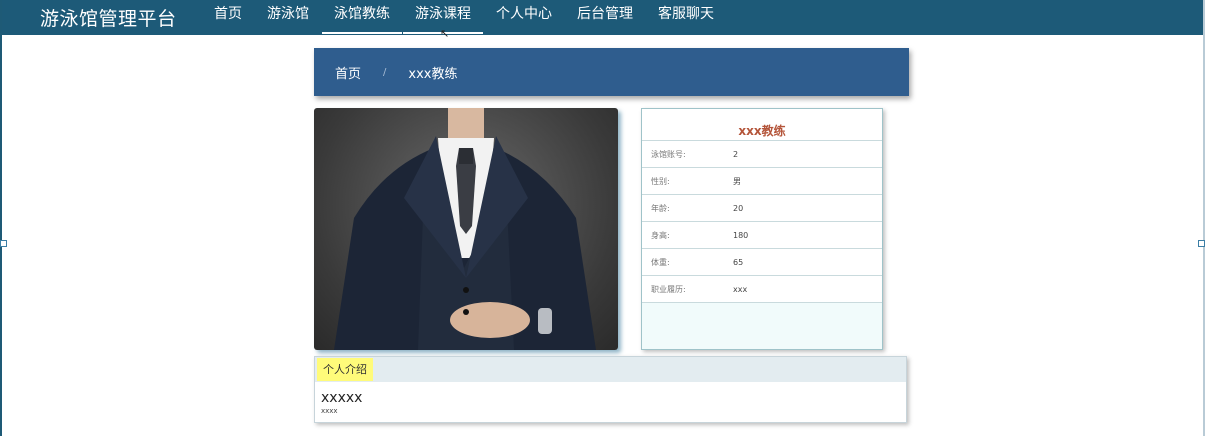 This screenshot has width=1205, height=436. I want to click on nav-profile: 个人中心, so click(524, 17).